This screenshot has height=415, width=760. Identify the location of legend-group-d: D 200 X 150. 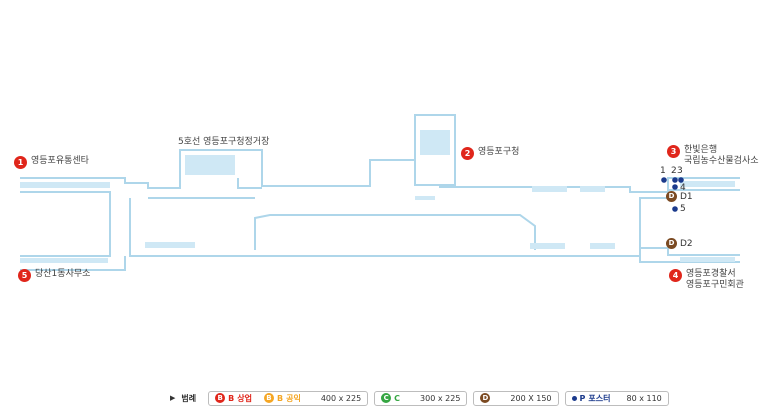
(516, 398).